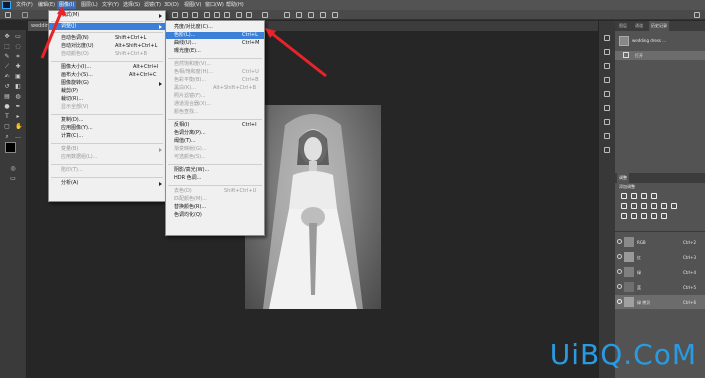 The image size is (705, 378). What do you see at coordinates (183, 42) in the screenshot?
I see `tutorial-arrows` at bounding box center [183, 42].